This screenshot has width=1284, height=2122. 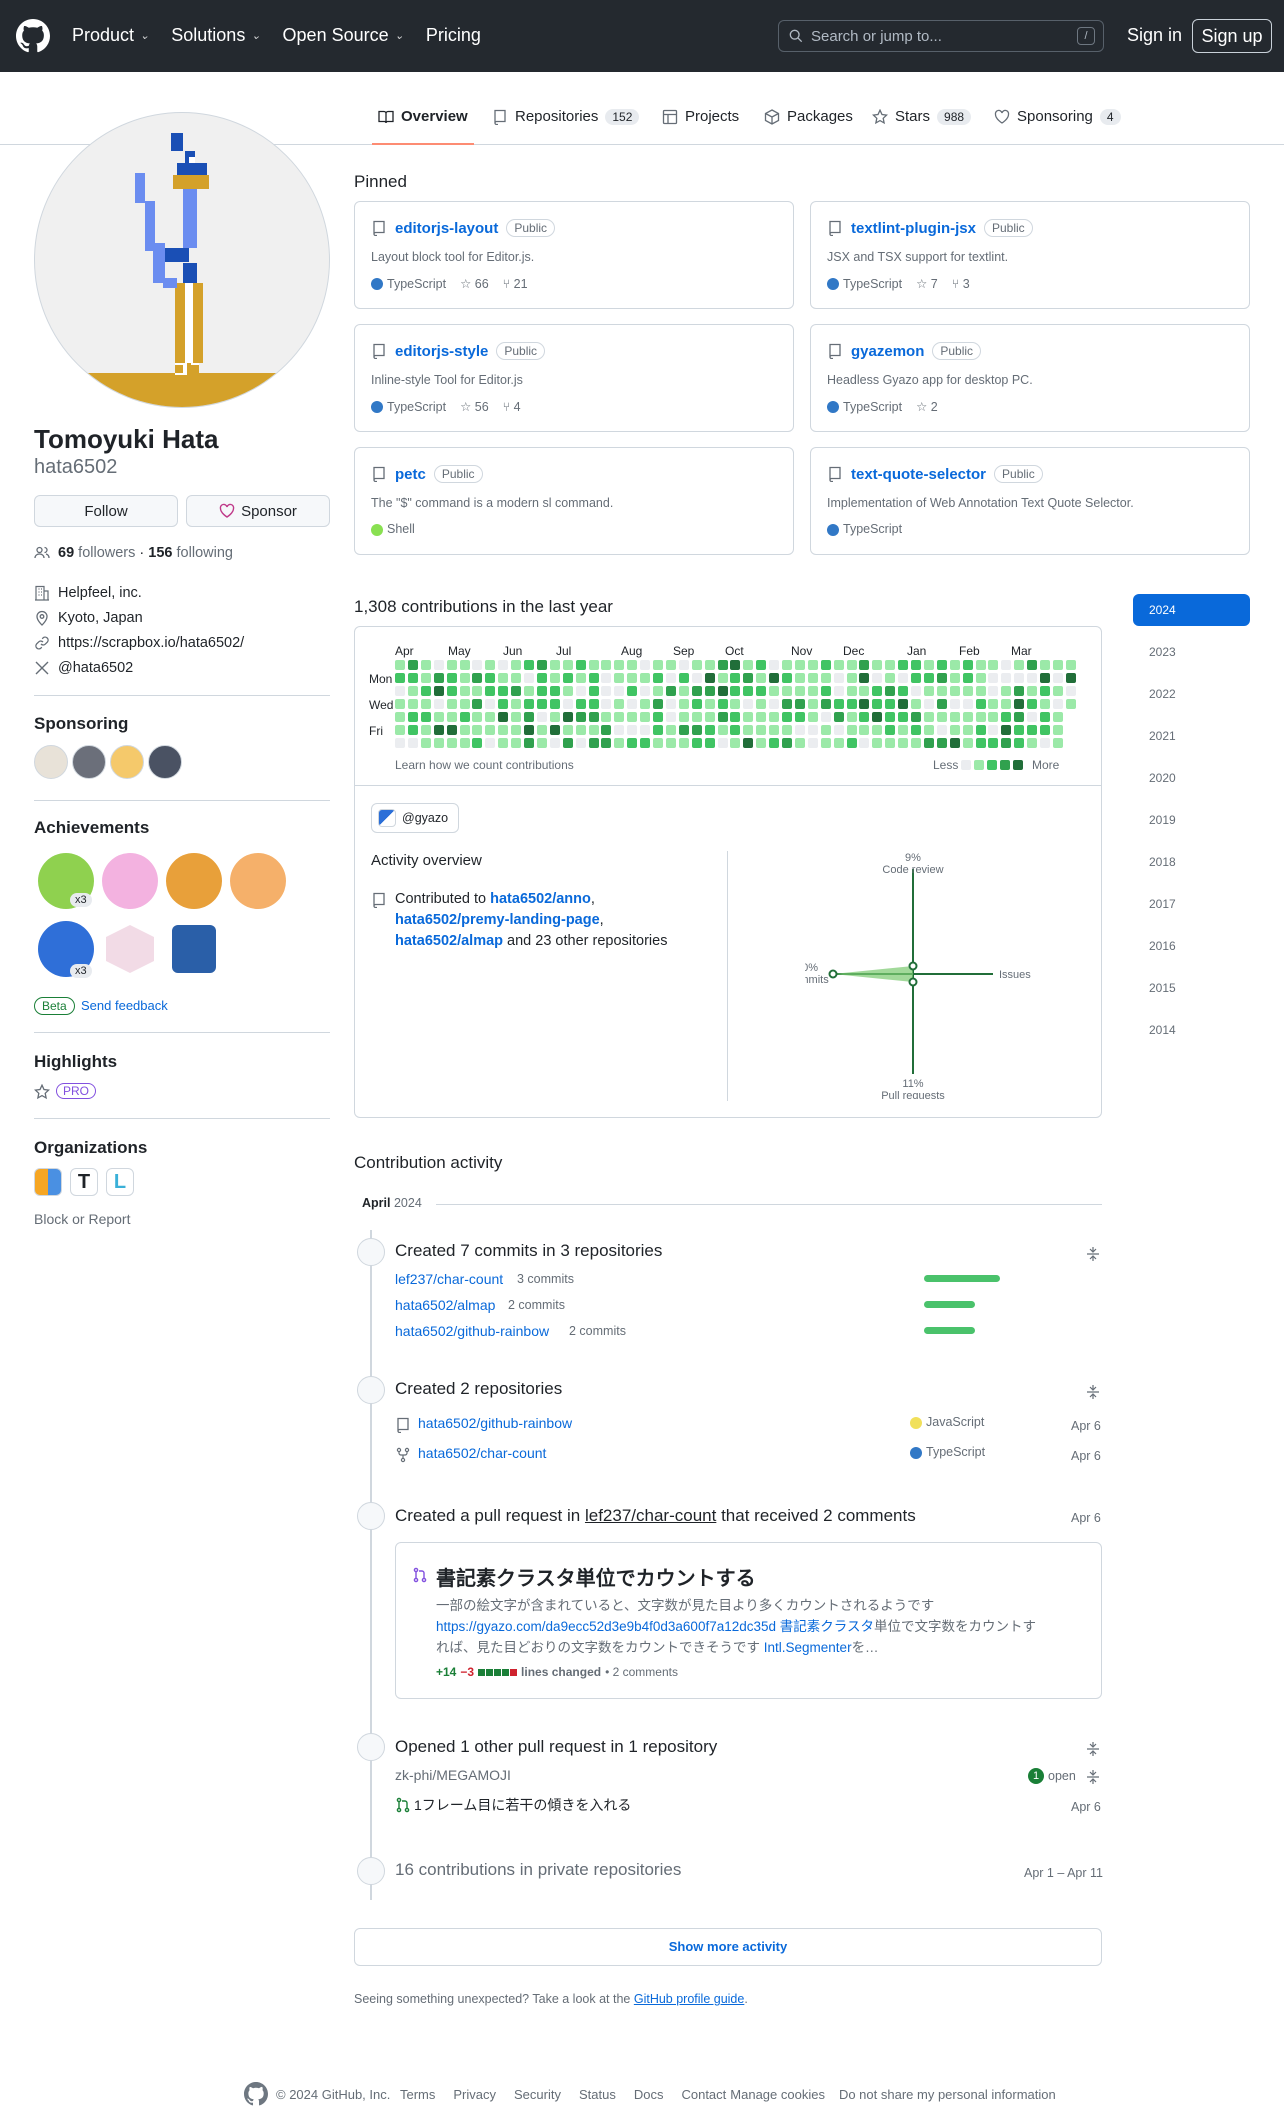 What do you see at coordinates (120, 1182) in the screenshot?
I see `org-avatar: L` at bounding box center [120, 1182].